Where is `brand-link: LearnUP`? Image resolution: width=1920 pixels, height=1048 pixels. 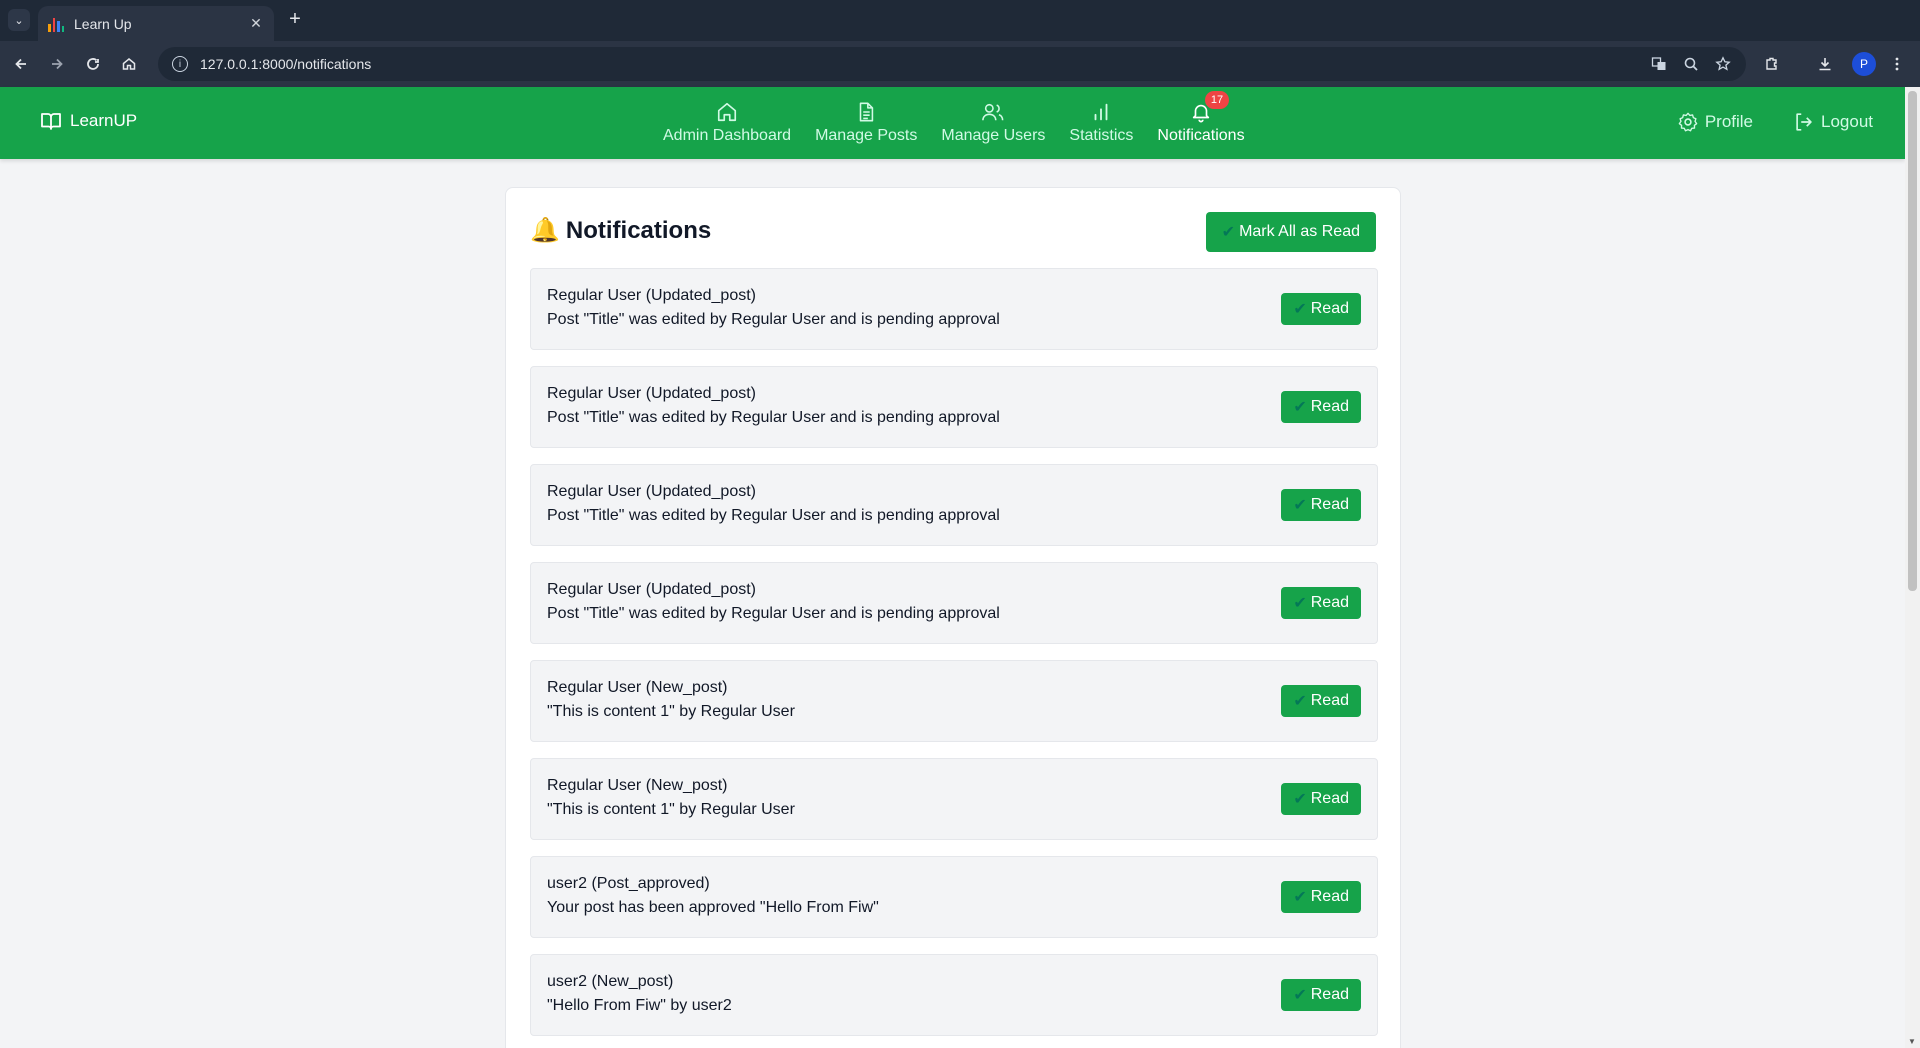
brand-link: LearnUP is located at coordinates (88, 121).